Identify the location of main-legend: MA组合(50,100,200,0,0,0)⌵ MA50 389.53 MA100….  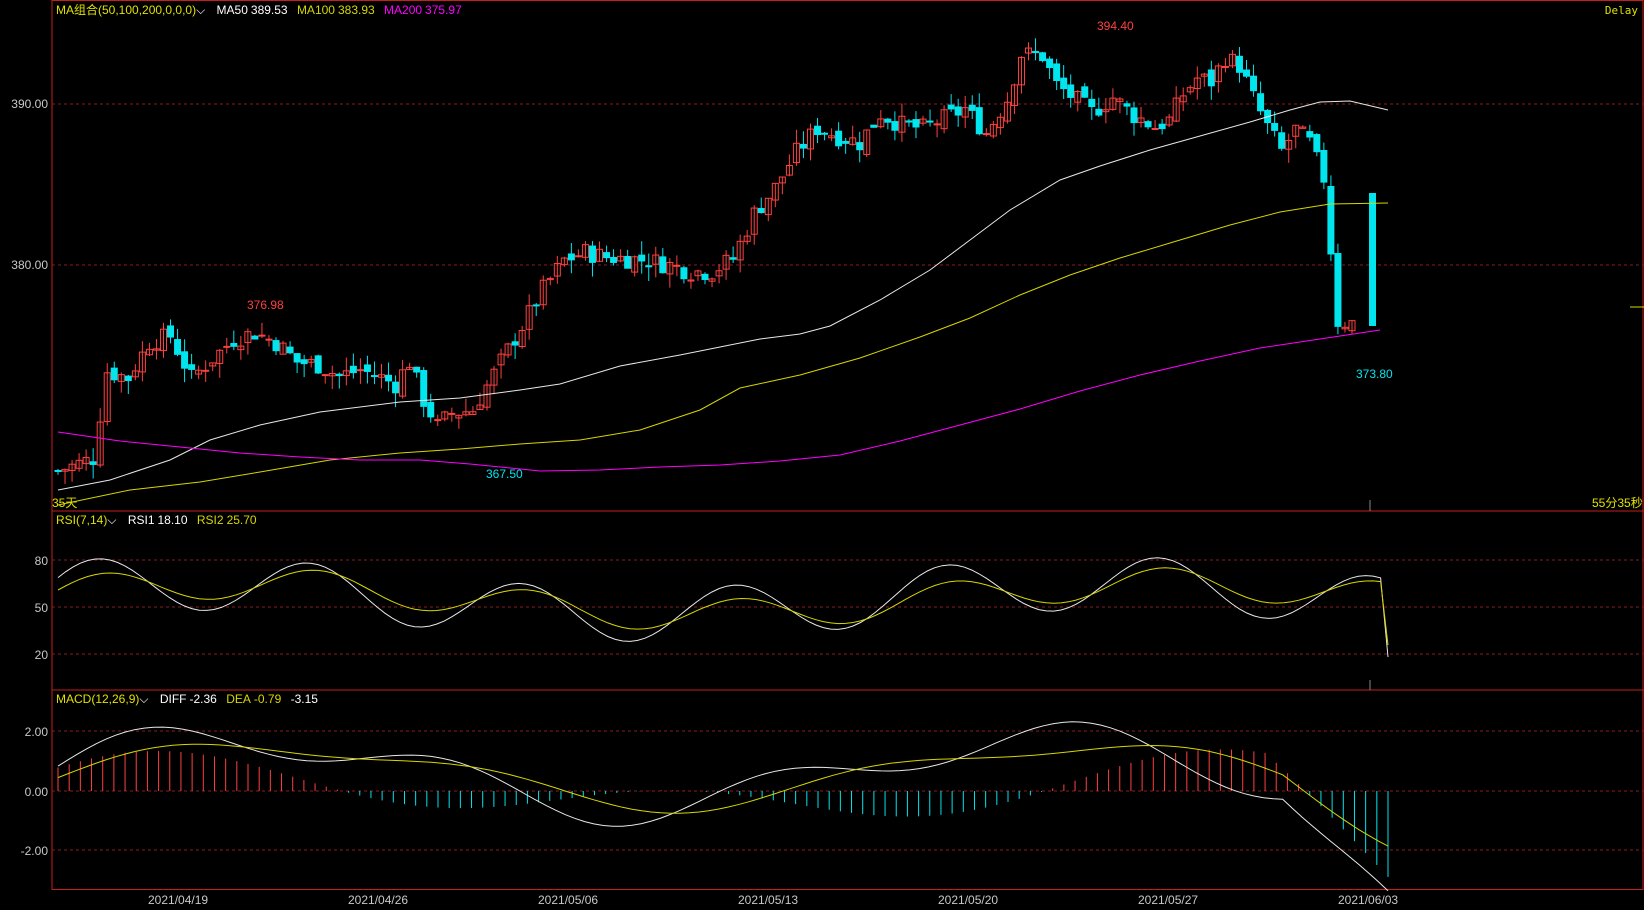
(262, 10).